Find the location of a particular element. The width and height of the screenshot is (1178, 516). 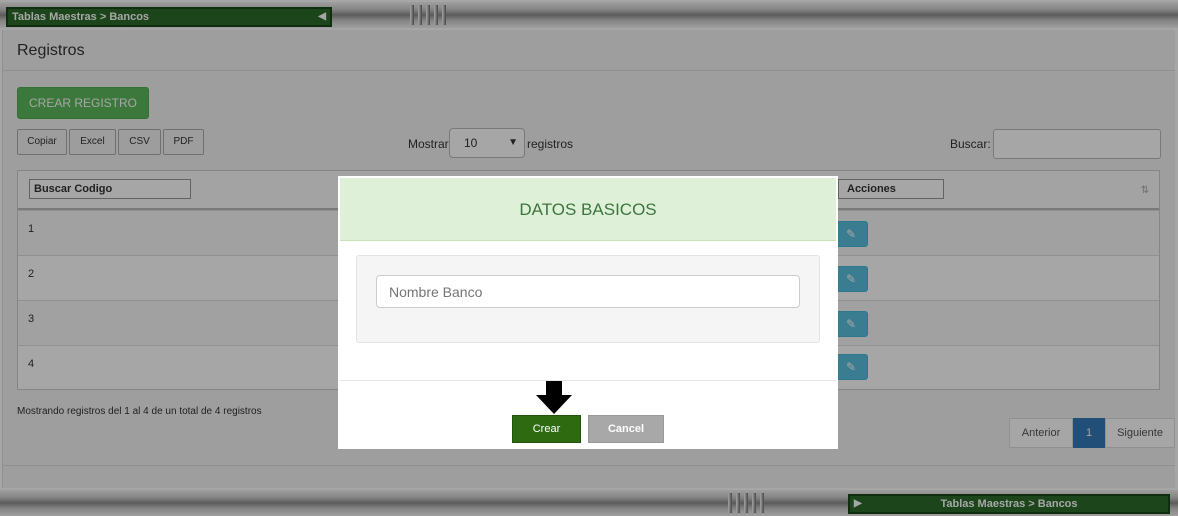

down-arrow-icon is located at coordinates (554, 397).